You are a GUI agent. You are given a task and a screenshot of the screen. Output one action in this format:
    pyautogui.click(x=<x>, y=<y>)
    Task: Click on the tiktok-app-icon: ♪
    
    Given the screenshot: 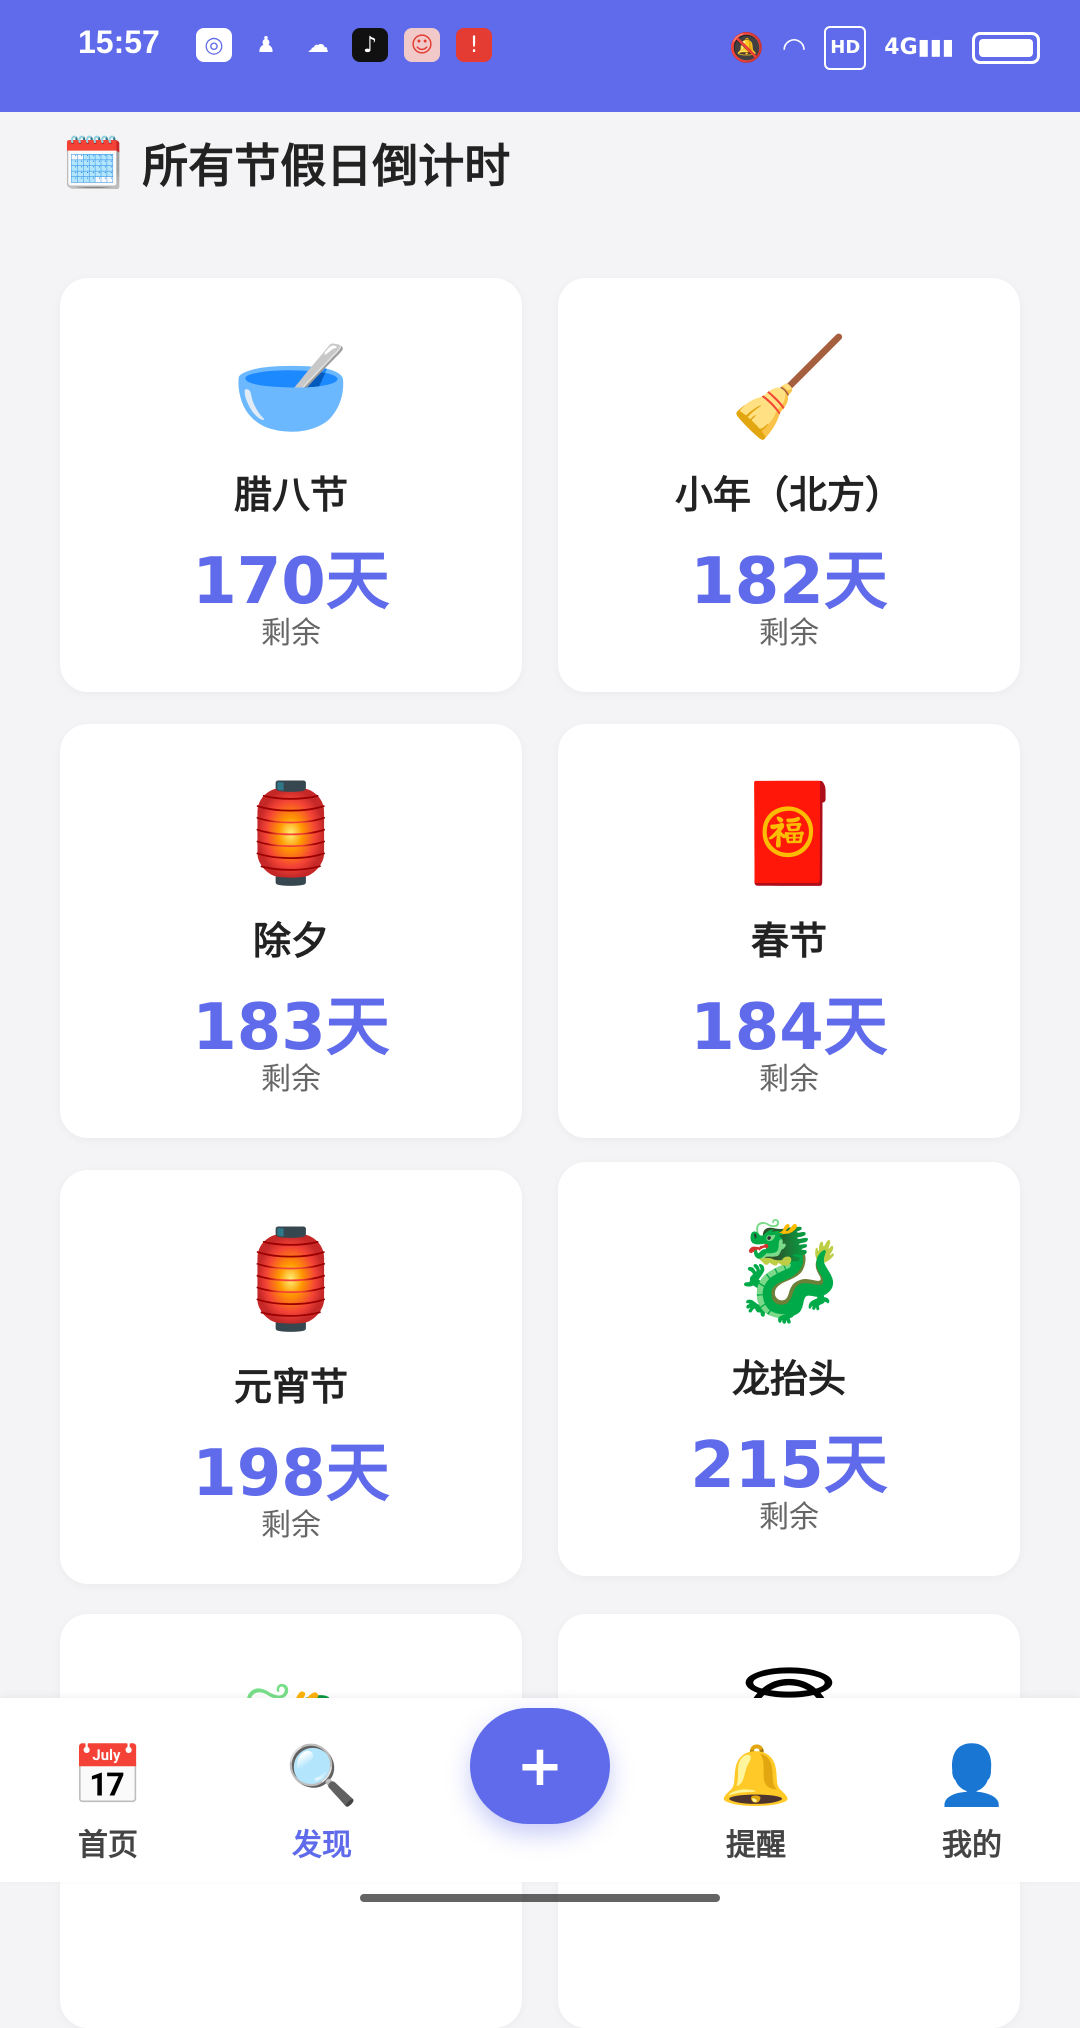 What is the action you would take?
    pyautogui.click(x=370, y=45)
    